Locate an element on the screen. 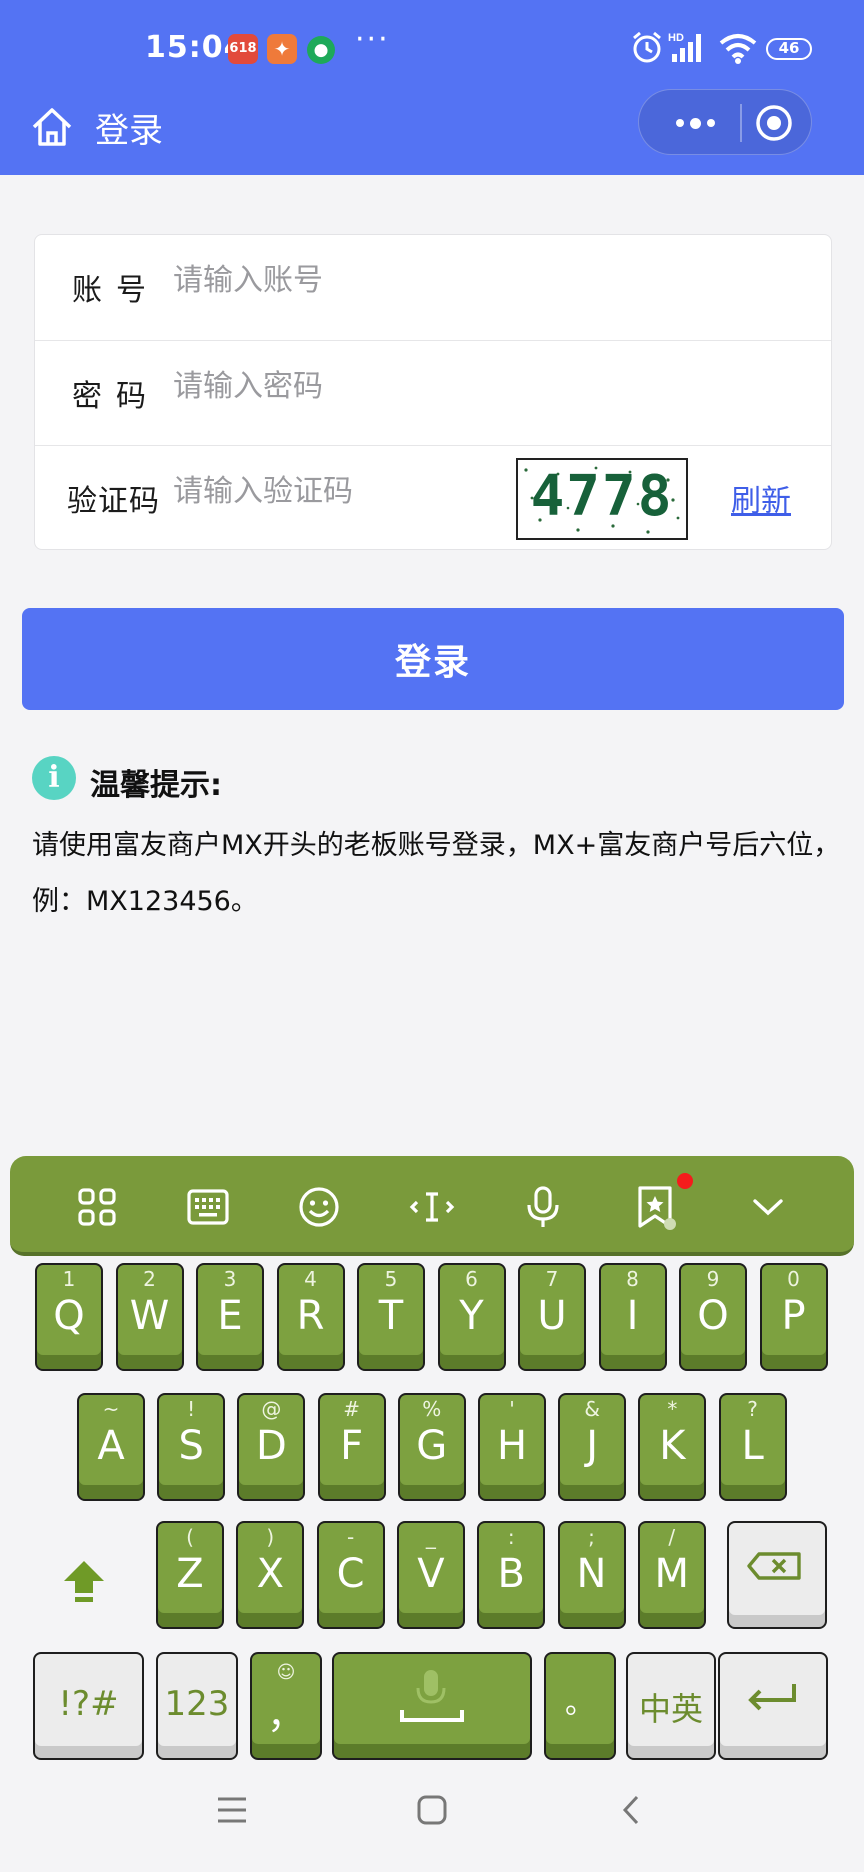 The width and height of the screenshot is (864, 1872). key-i: 8I is located at coordinates (632, 1317).